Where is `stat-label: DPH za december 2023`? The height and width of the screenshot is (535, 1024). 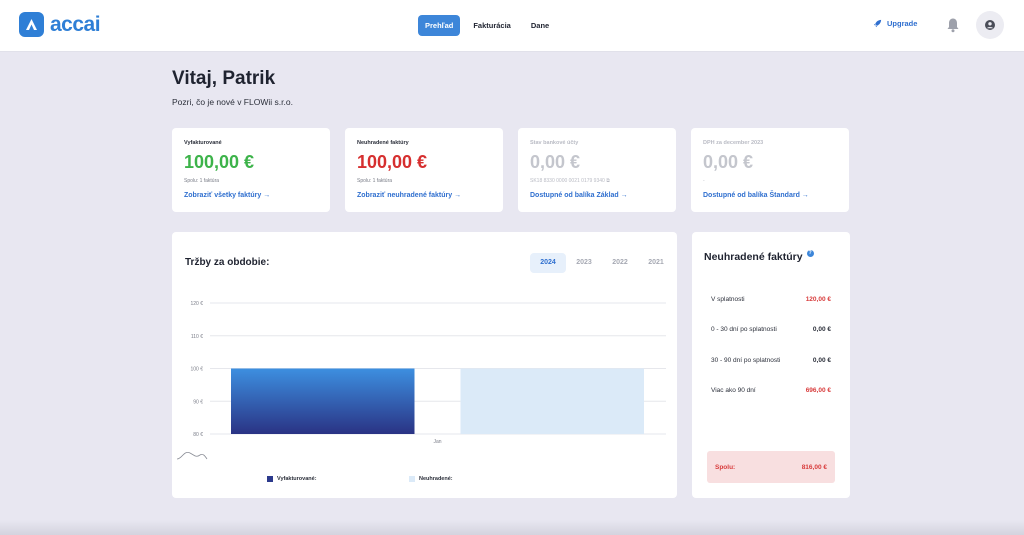 stat-label: DPH za december 2023 is located at coordinates (733, 143).